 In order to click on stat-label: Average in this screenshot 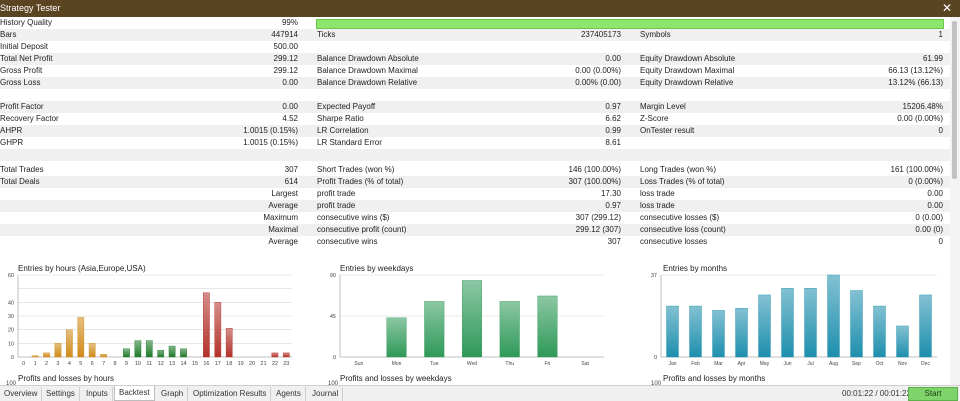, I will do `click(283, 205)`.